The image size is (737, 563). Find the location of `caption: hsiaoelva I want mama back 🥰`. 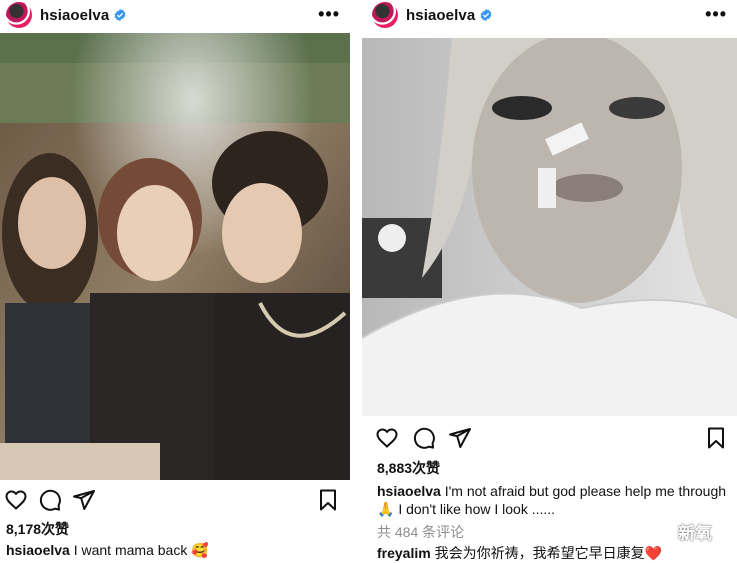

caption: hsiaoelva I want mama back 🥰 is located at coordinates (107, 550).